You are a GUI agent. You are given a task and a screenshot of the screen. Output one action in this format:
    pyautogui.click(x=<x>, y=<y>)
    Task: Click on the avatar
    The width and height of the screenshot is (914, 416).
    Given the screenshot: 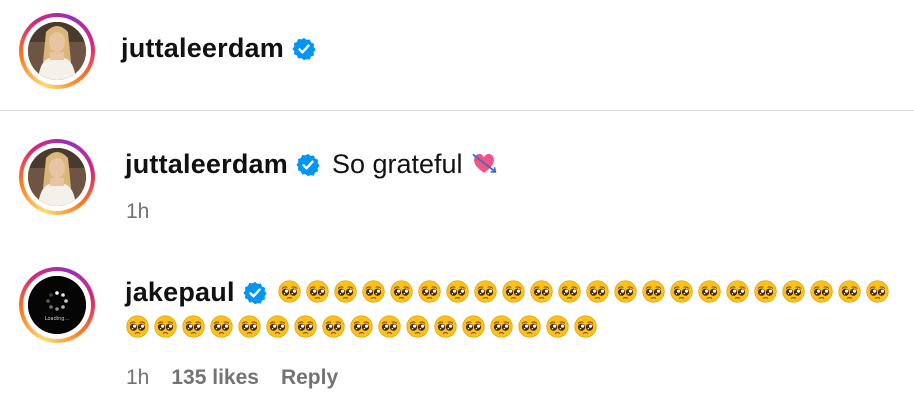 What is the action you would take?
    pyautogui.click(x=57, y=51)
    